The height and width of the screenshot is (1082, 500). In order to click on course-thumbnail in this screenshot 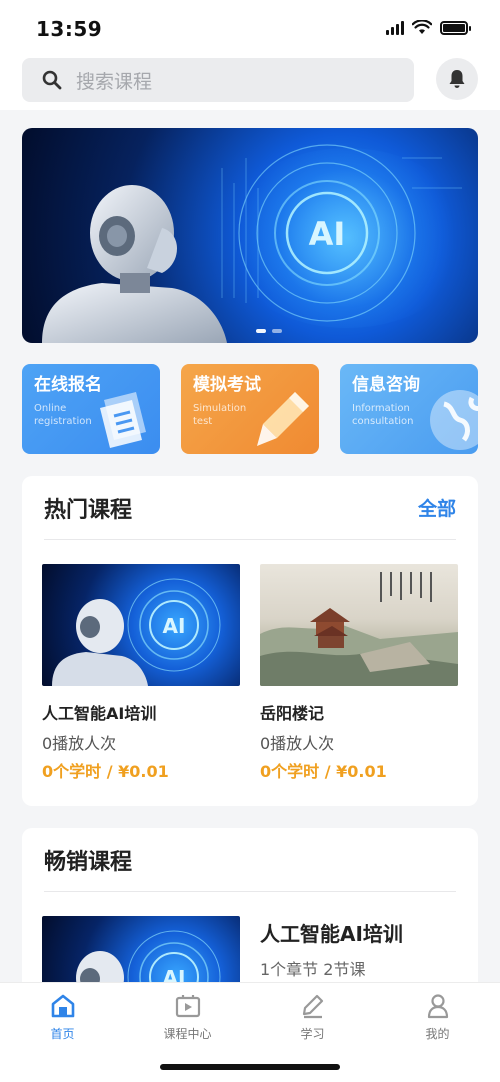, I will do `click(359, 625)`.